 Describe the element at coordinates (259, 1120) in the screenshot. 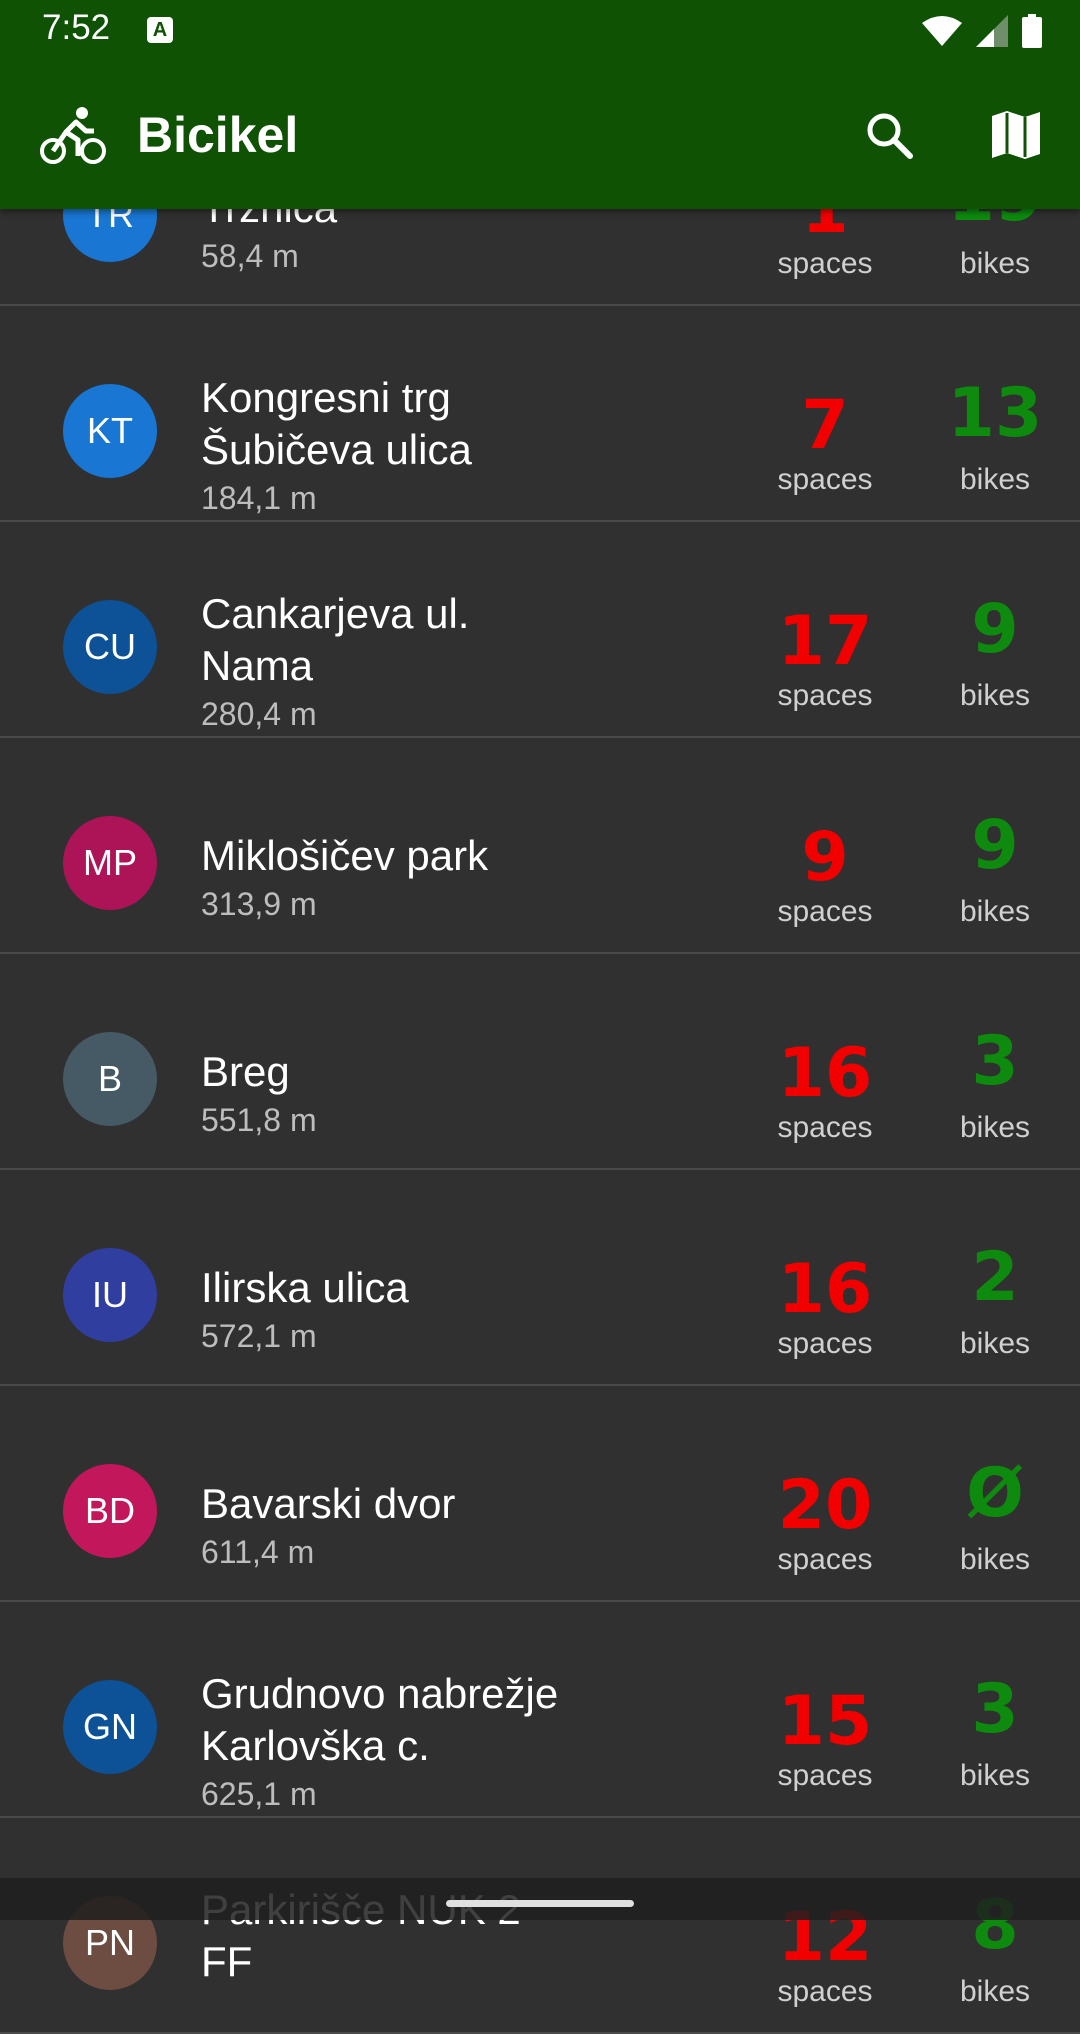

I see `station-distance: 551,8 m` at that location.